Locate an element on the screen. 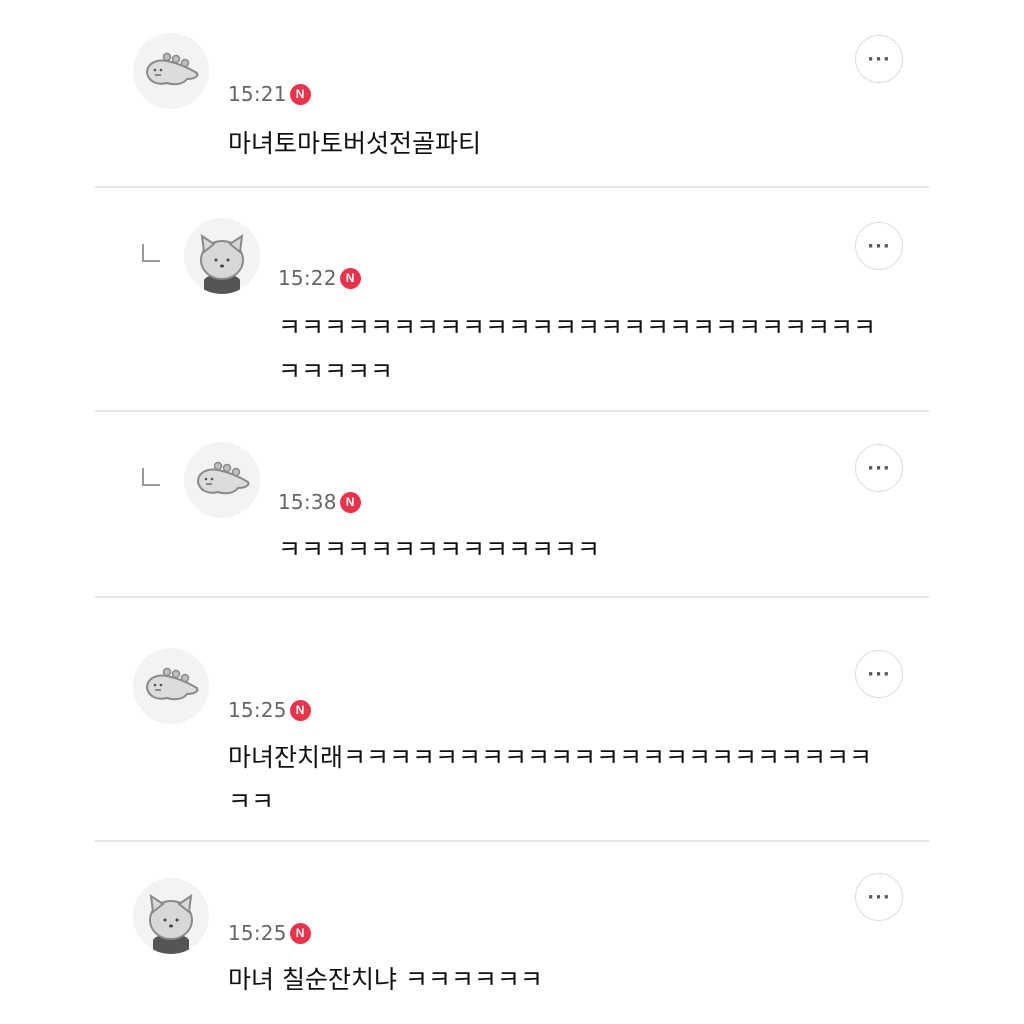  comment-time: 15:22 is located at coordinates (307, 278).